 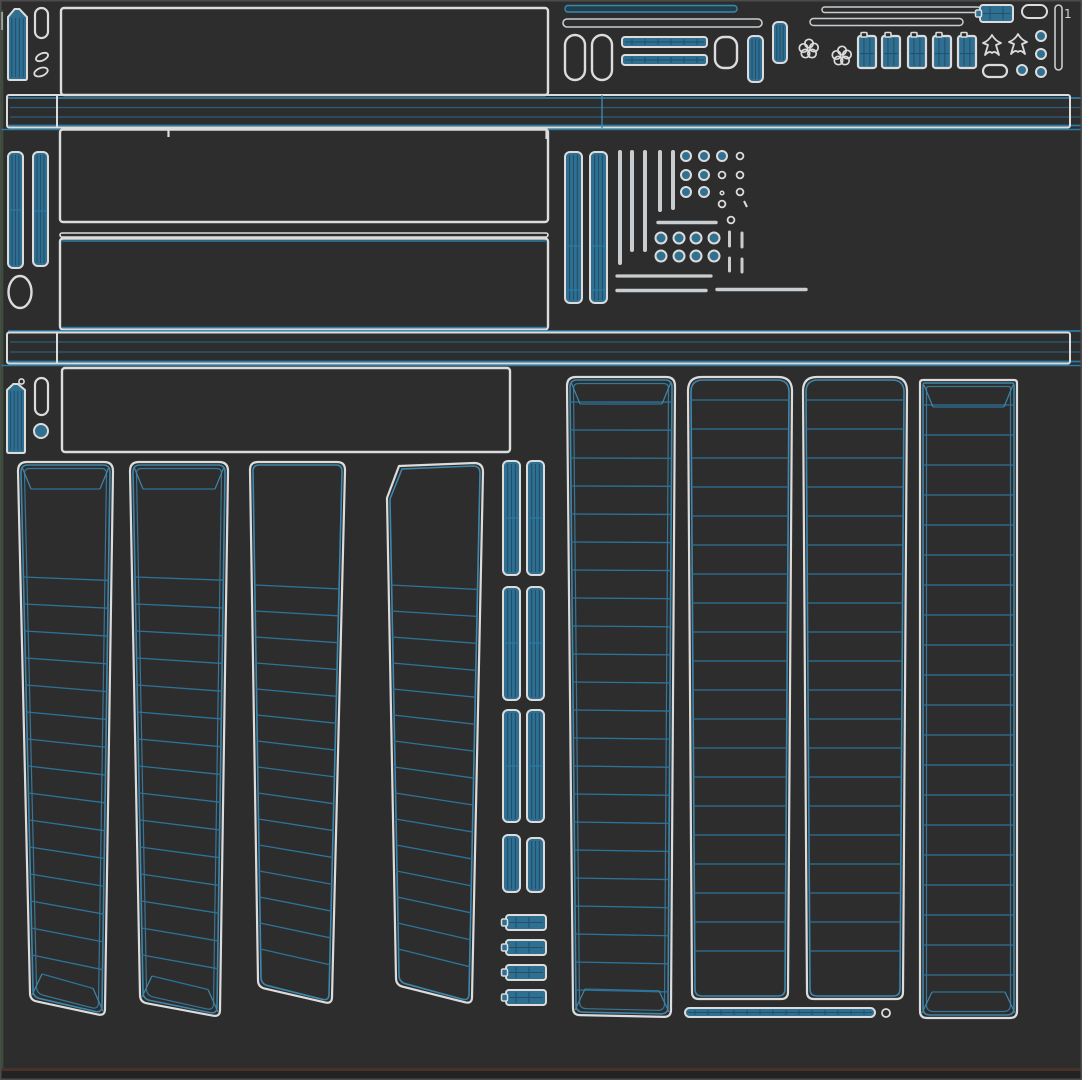 I want to click on island-capsule-pair-1a, so click(x=511, y=518).